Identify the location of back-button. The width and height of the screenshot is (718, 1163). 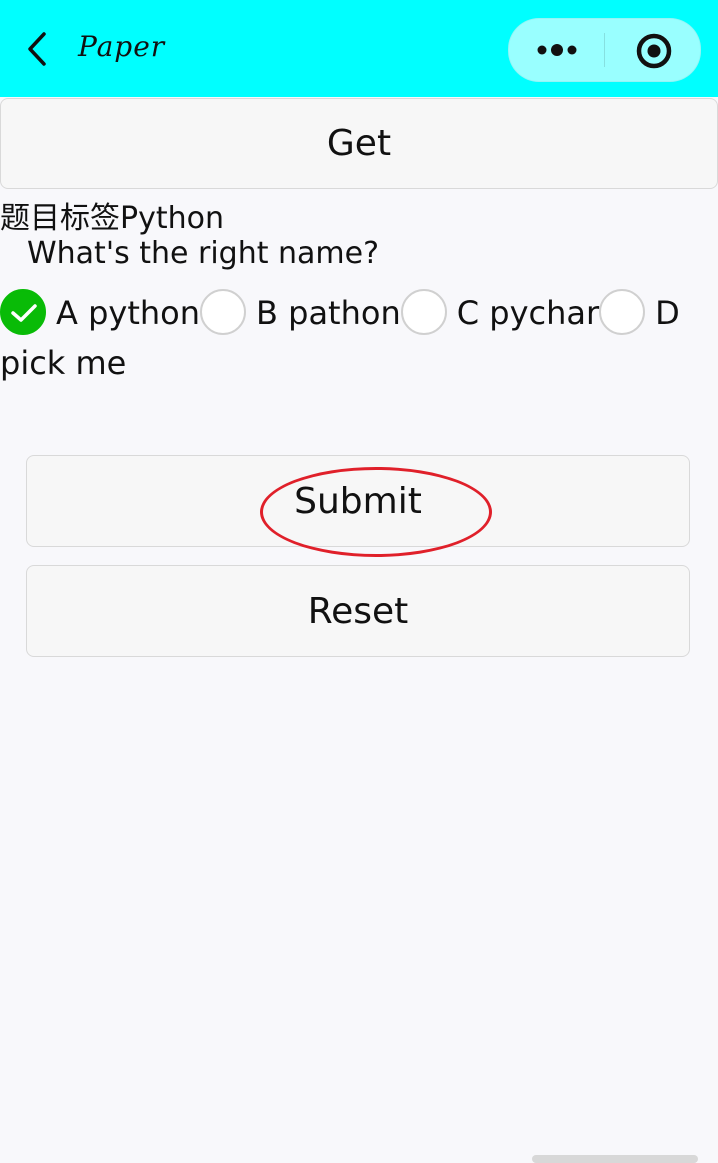
(38, 50).